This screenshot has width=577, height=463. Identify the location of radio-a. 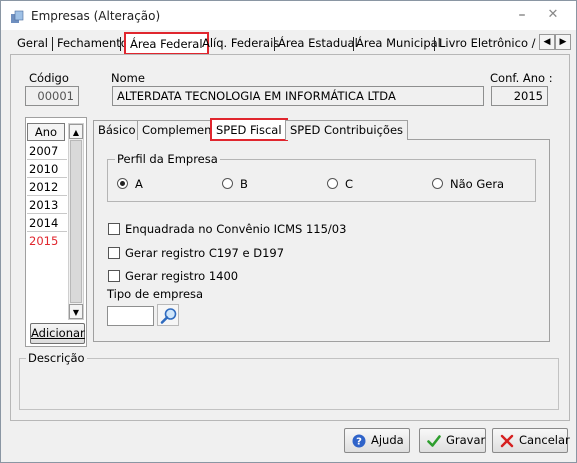
(122, 183).